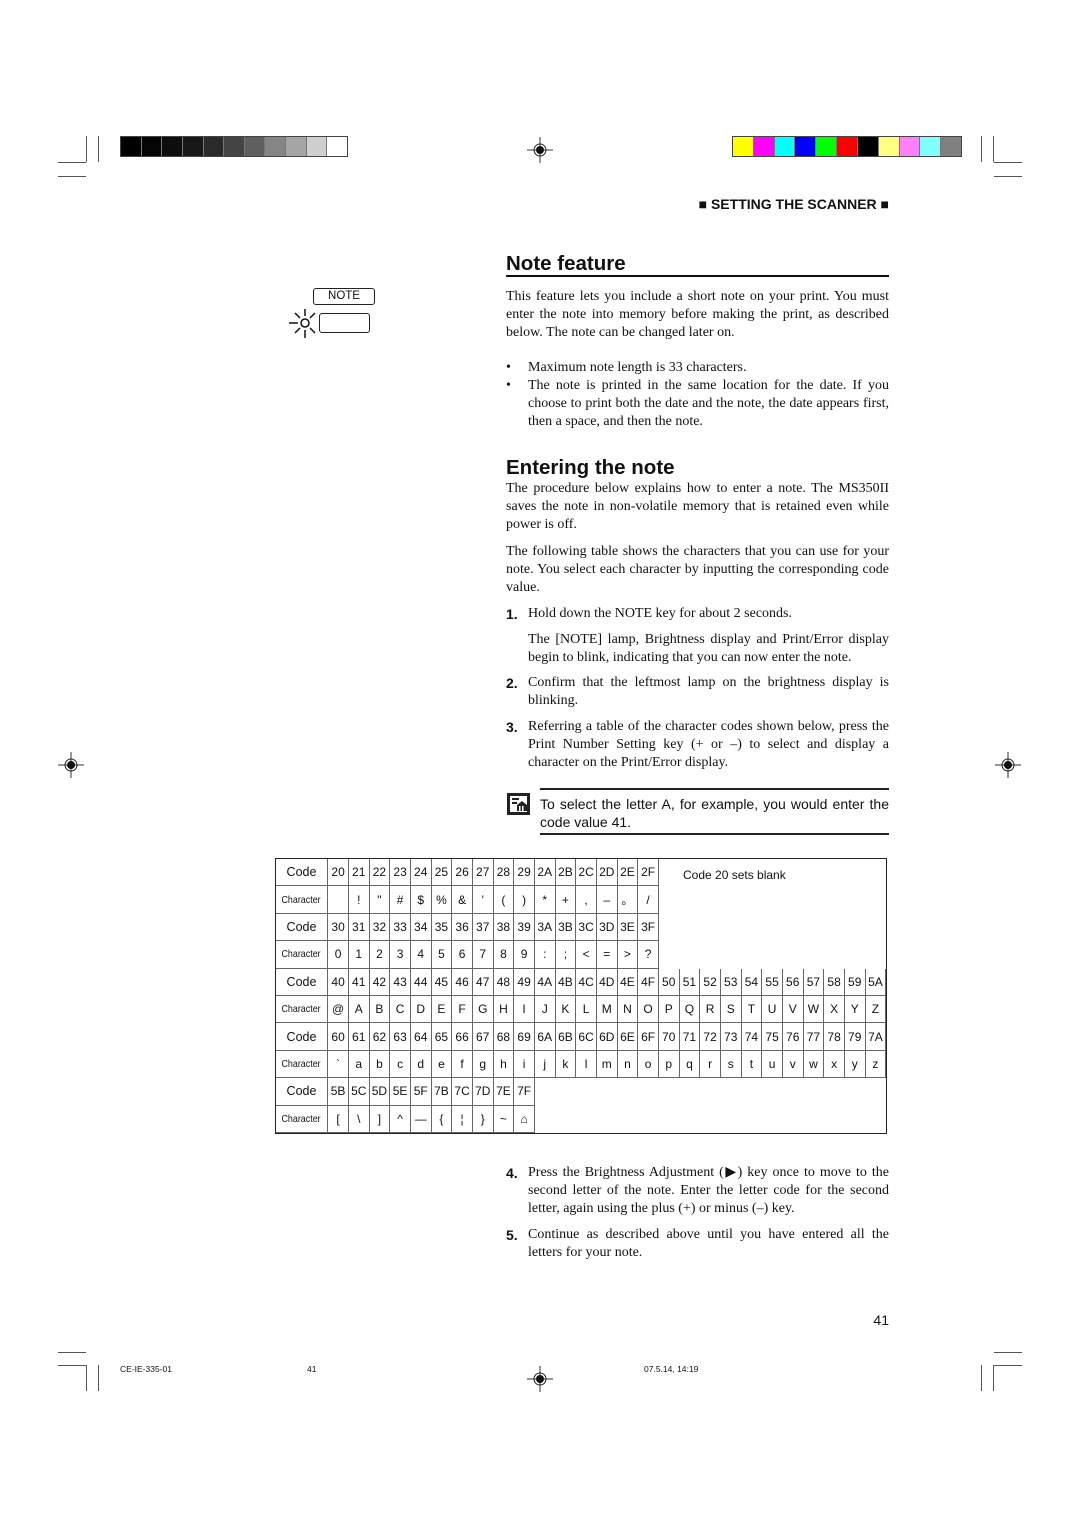 The height and width of the screenshot is (1529, 1080). Describe the element at coordinates (359, 982) in the screenshot. I see `code-cell: 41` at that location.